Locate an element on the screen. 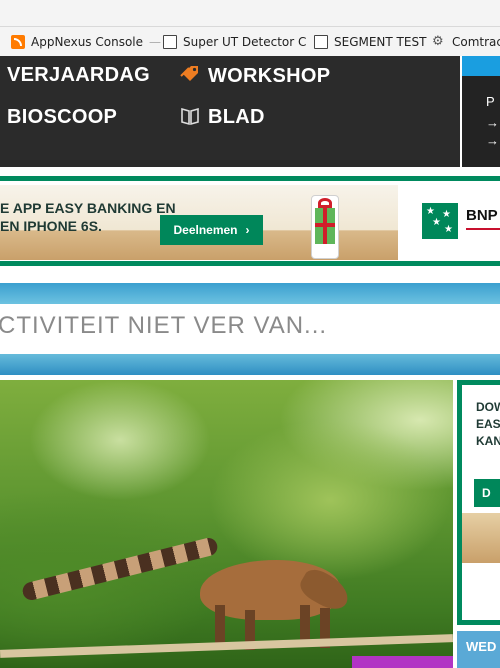 This screenshot has height=668, width=500. bnp-stars-logo: ★ ★ ★ ★ is located at coordinates (440, 221).